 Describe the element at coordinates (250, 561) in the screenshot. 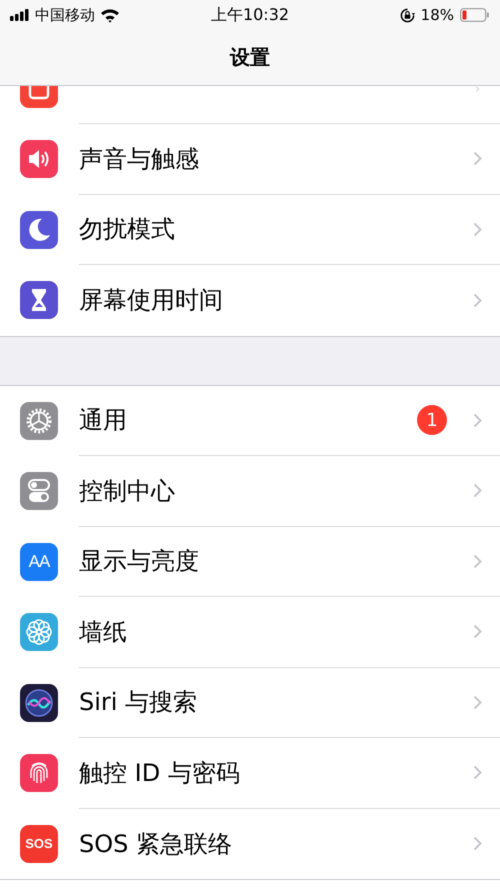

I see `settings-row: AA 显示与亮度` at that location.